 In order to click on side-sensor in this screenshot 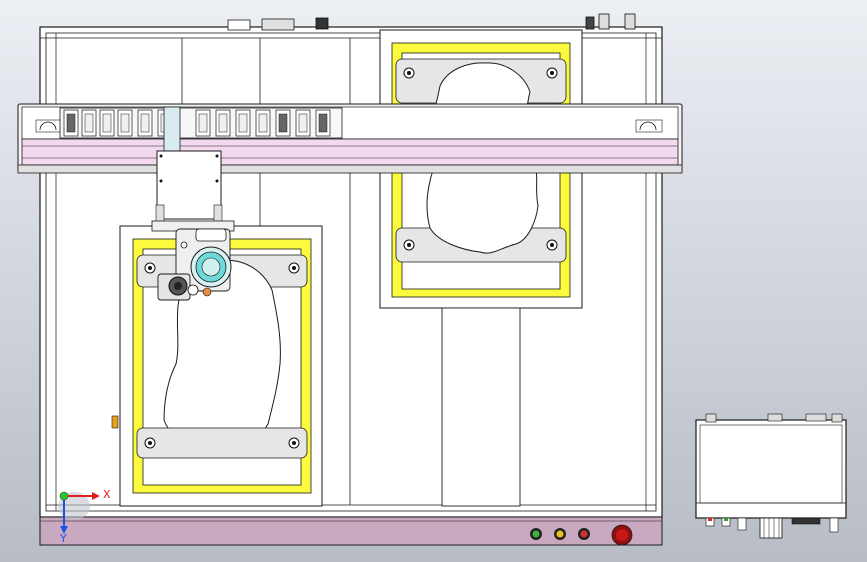, I will do `click(115, 422)`.